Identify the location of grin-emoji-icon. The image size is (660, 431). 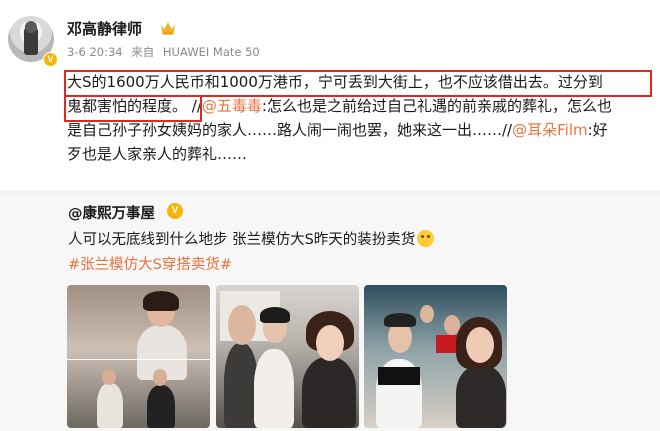
(426, 238).